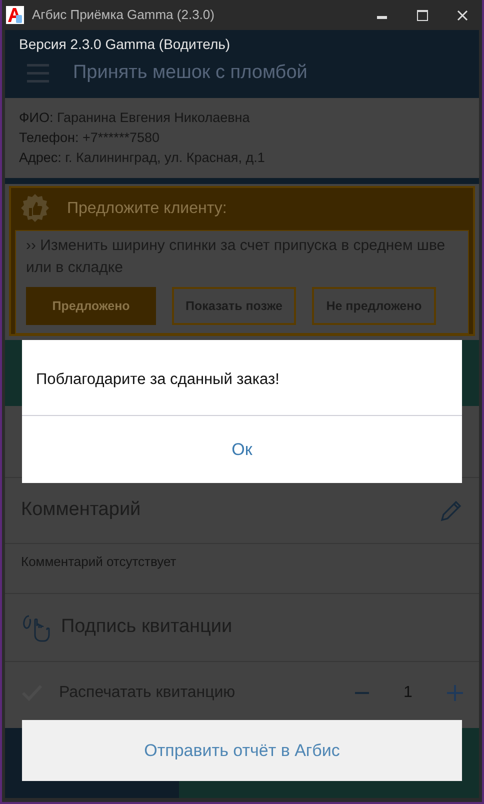  I want to click on hand-signature-icon, so click(37, 627).